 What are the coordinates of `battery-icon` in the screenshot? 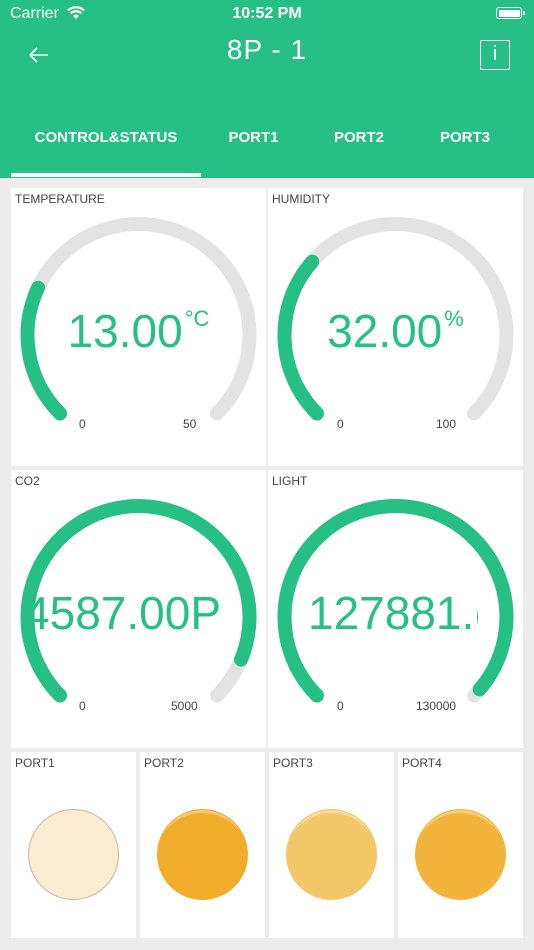 It's located at (510, 13).